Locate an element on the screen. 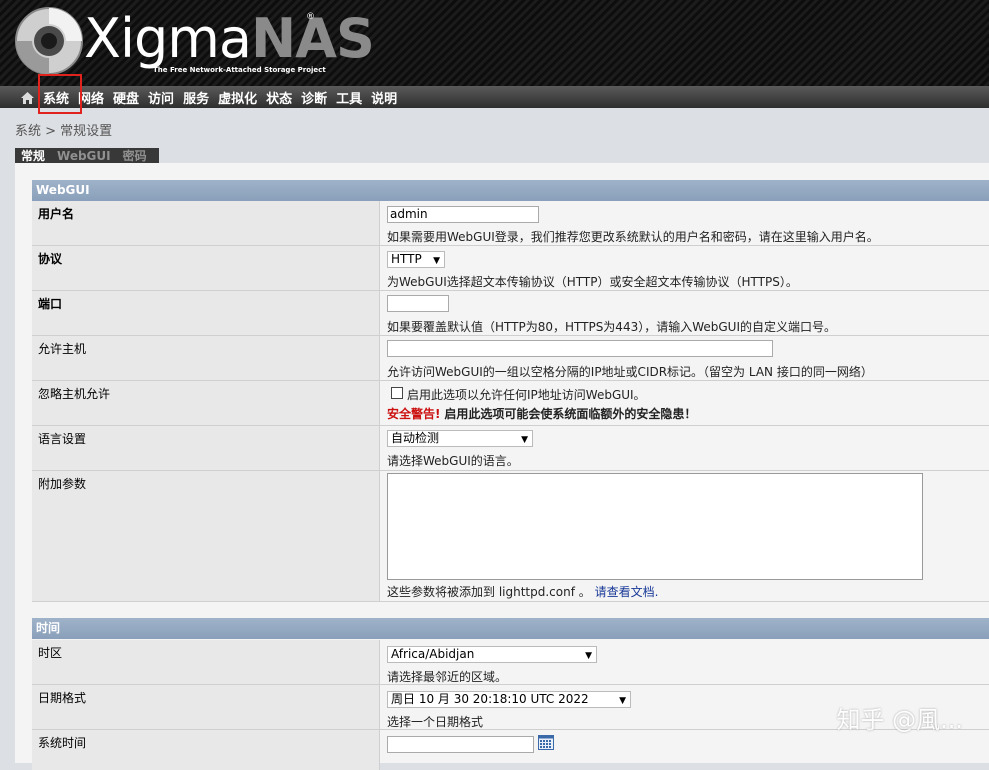 This screenshot has width=989, height=770. username-input: admin is located at coordinates (463, 214).